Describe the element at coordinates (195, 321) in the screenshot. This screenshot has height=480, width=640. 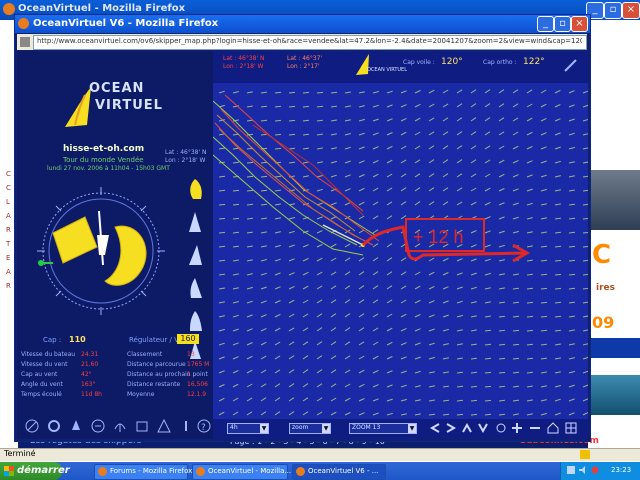
I see `gennaker-sail-icon` at that location.